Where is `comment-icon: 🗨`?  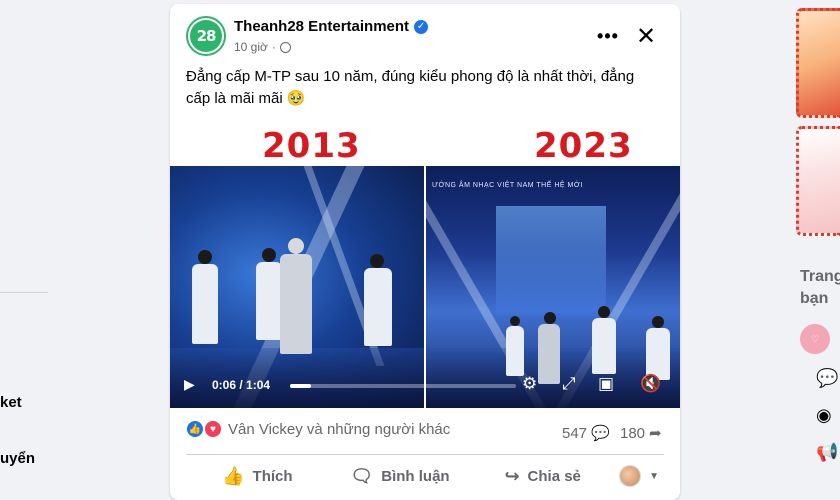 comment-icon: 🗨 is located at coordinates (362, 475).